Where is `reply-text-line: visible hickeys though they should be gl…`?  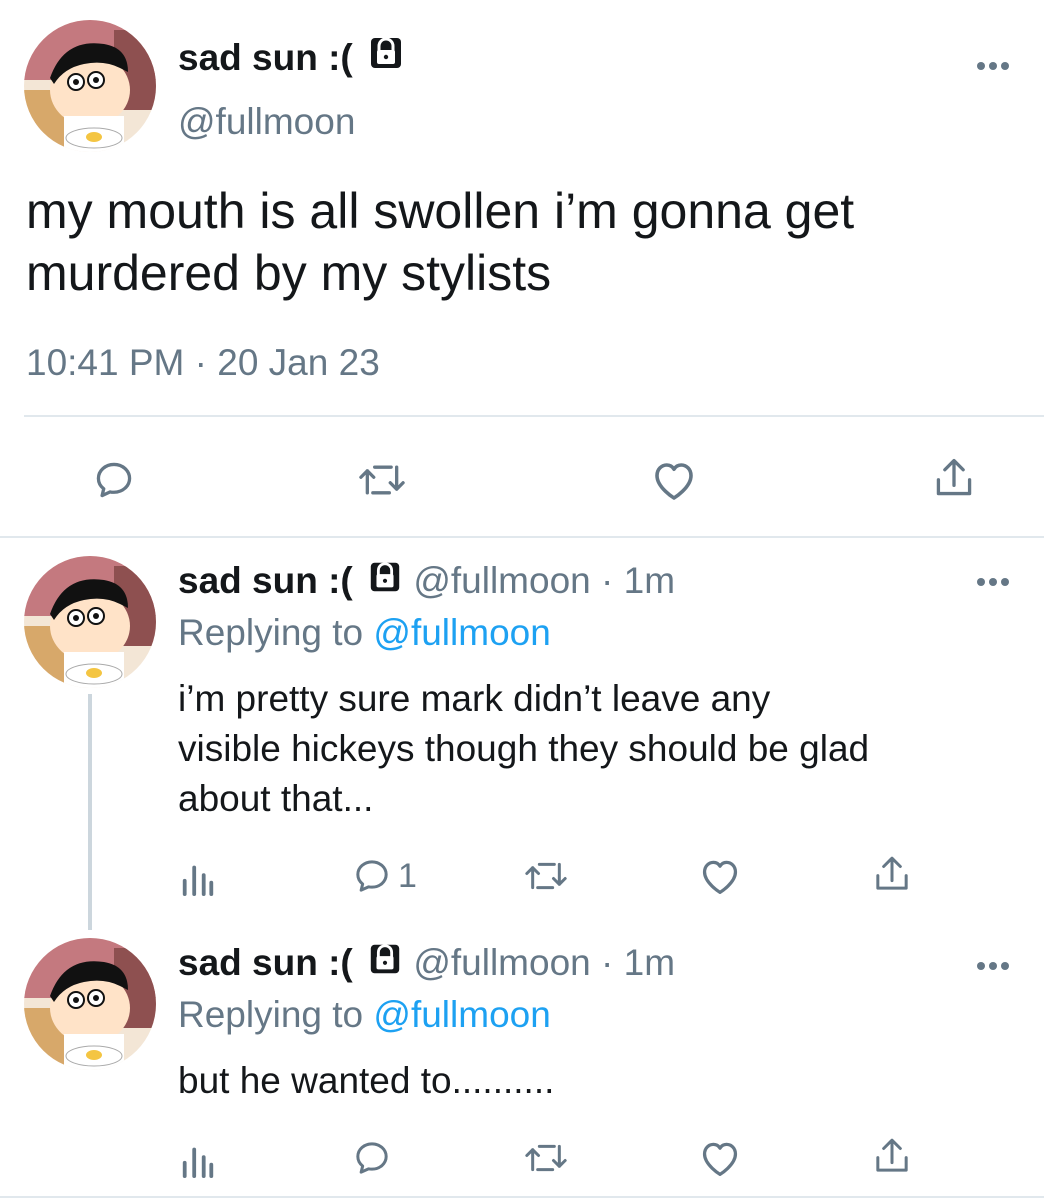
reply-text-line: visible hickeys though they should be gl… is located at coordinates (524, 748).